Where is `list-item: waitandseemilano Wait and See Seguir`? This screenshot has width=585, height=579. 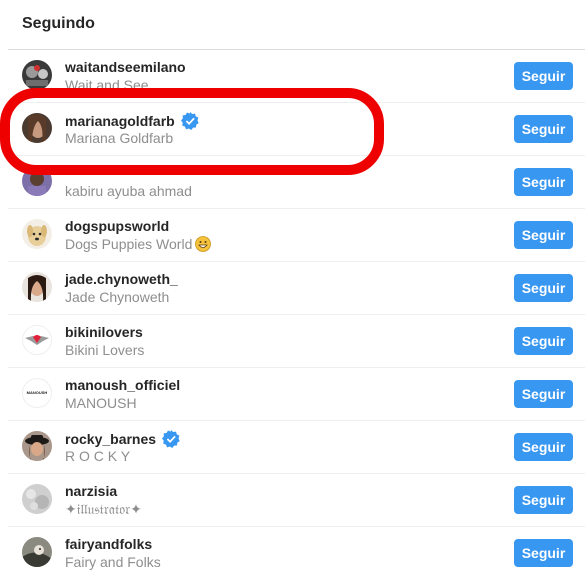 list-item: waitandseemilano Wait and See Seguir is located at coordinates (296, 76).